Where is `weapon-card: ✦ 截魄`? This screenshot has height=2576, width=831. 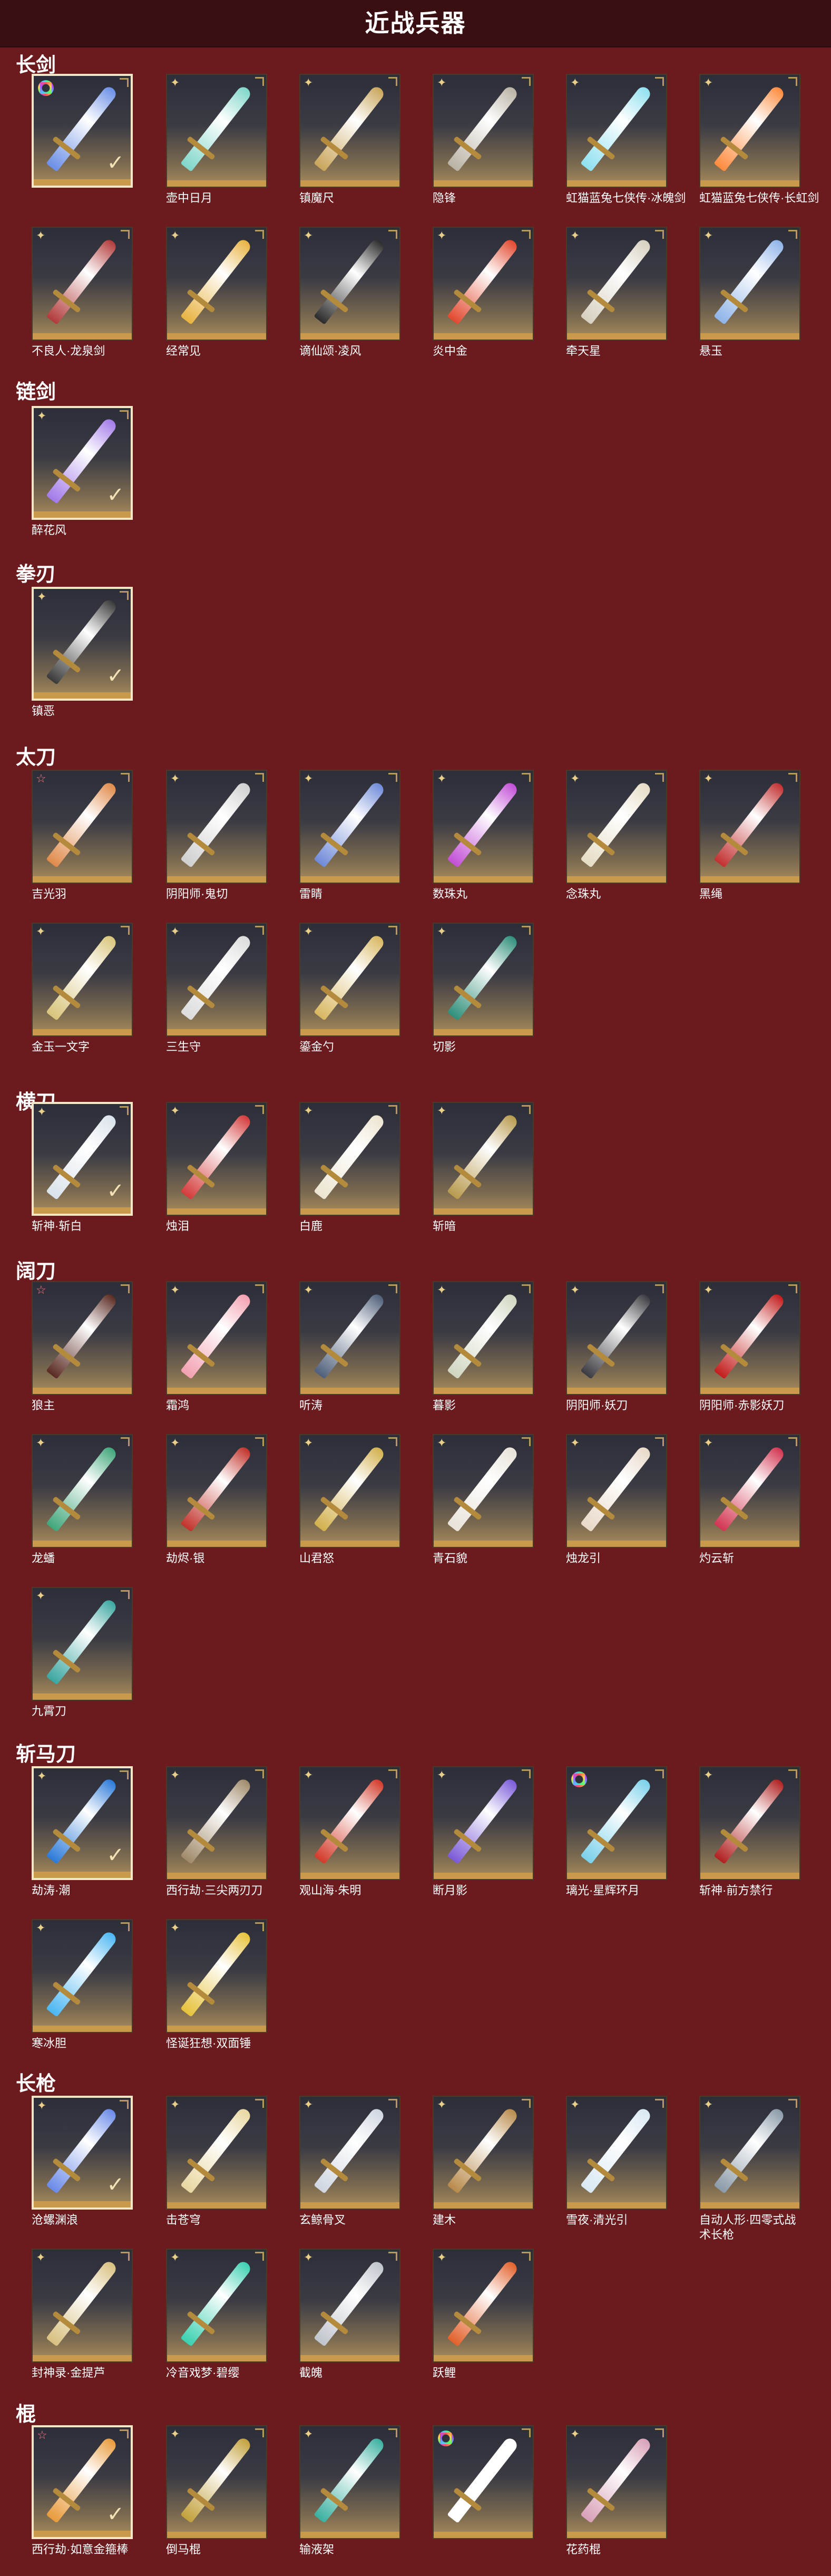
weapon-card: ✦ 截魄 is located at coordinates (349, 2314).